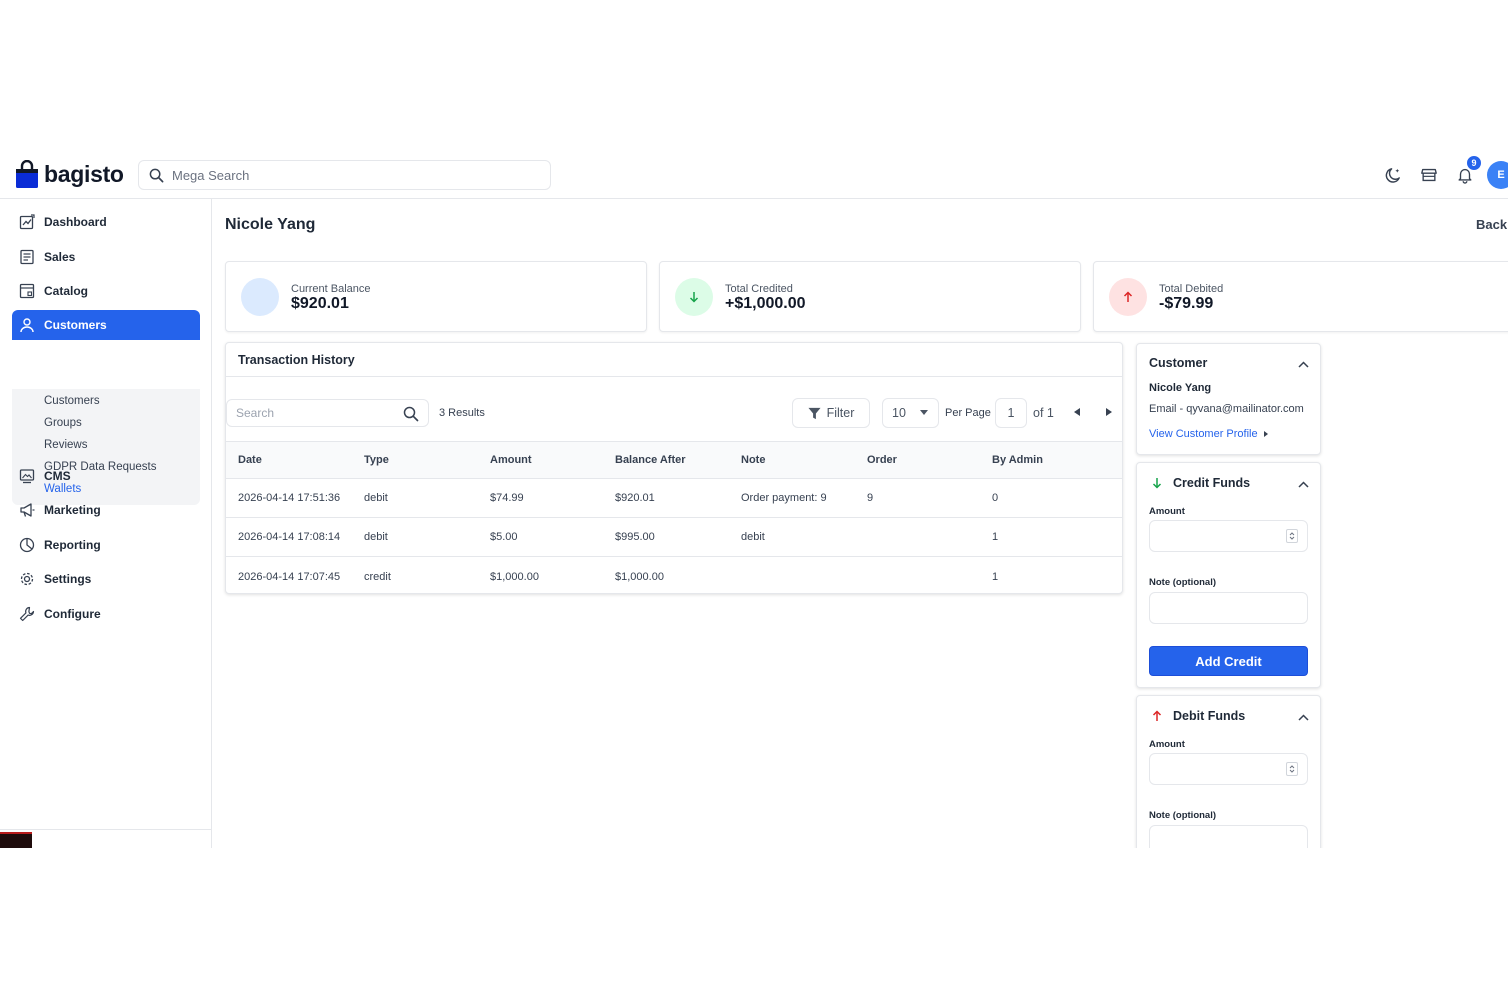 Image resolution: width=1508 pixels, height=1000 pixels. I want to click on credit-amount-input, so click(1228, 536).